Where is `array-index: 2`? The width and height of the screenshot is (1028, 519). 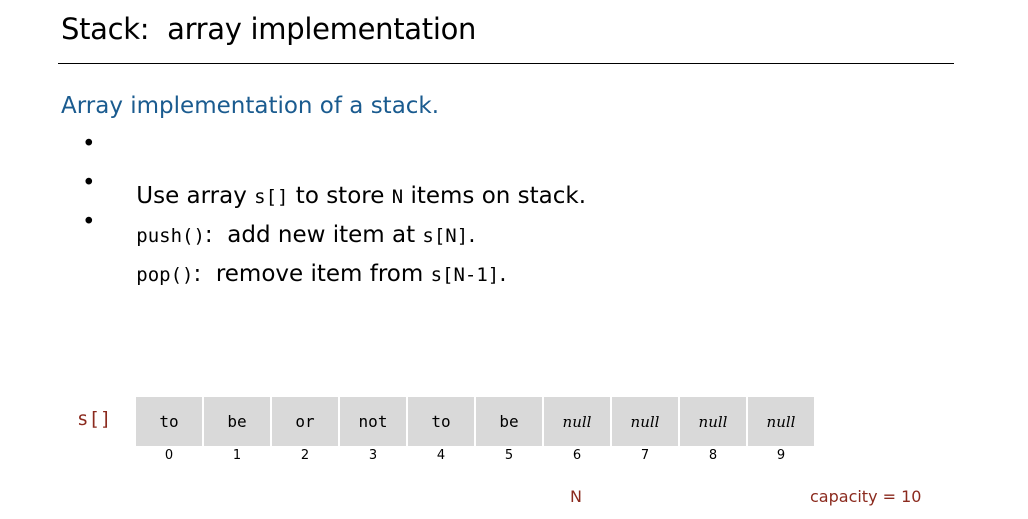 array-index: 2 is located at coordinates (305, 455).